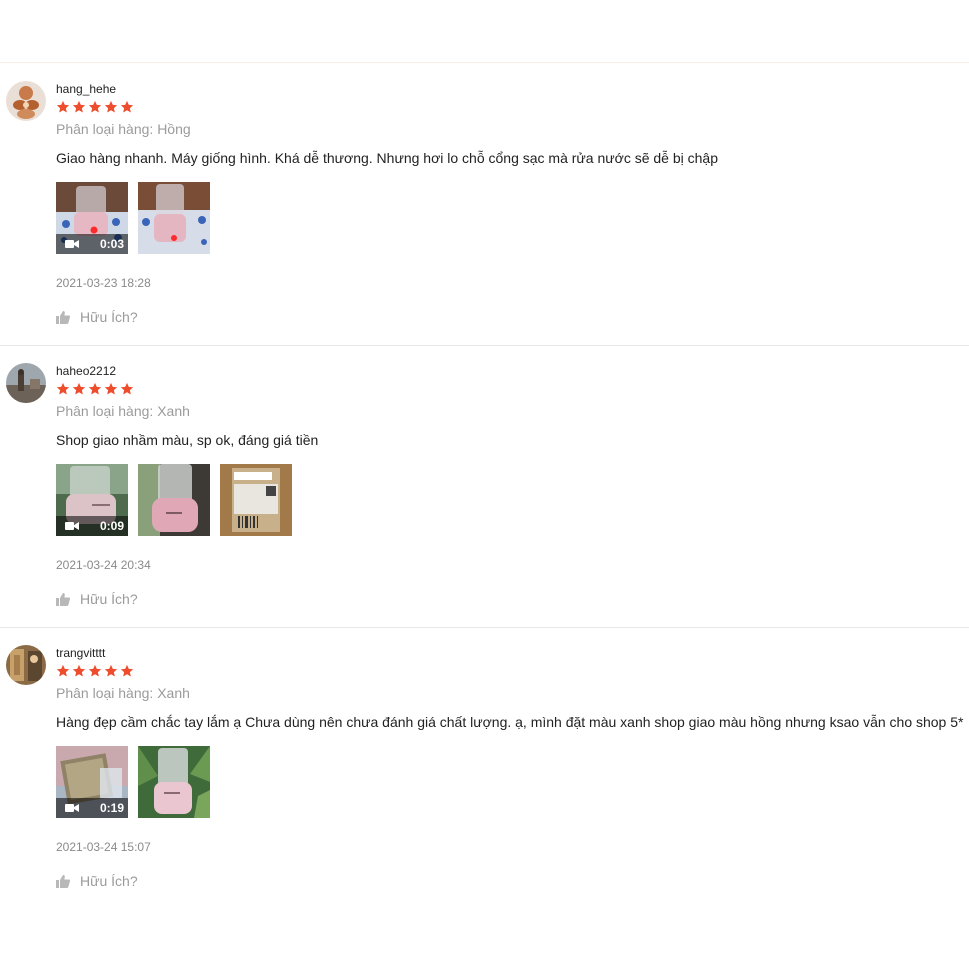  I want to click on username: hang_hehe, so click(86, 89).